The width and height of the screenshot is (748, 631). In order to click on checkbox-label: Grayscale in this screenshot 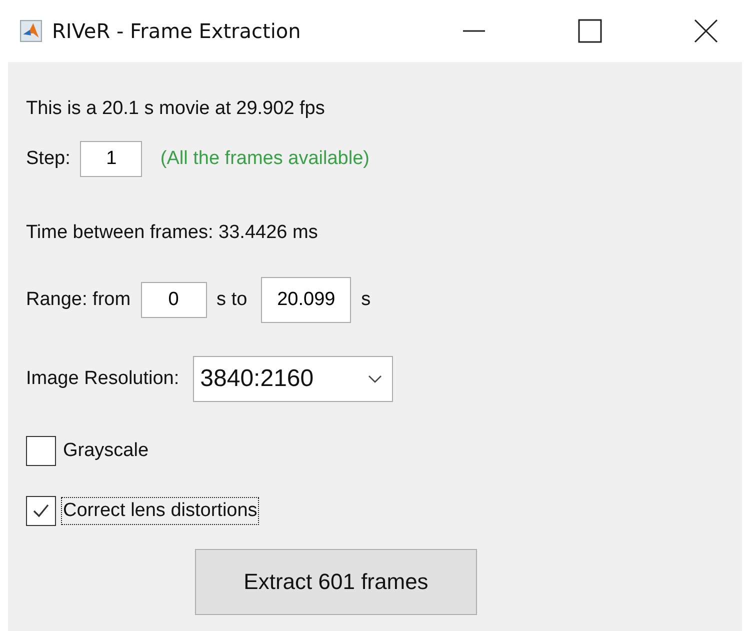, I will do `click(106, 451)`.